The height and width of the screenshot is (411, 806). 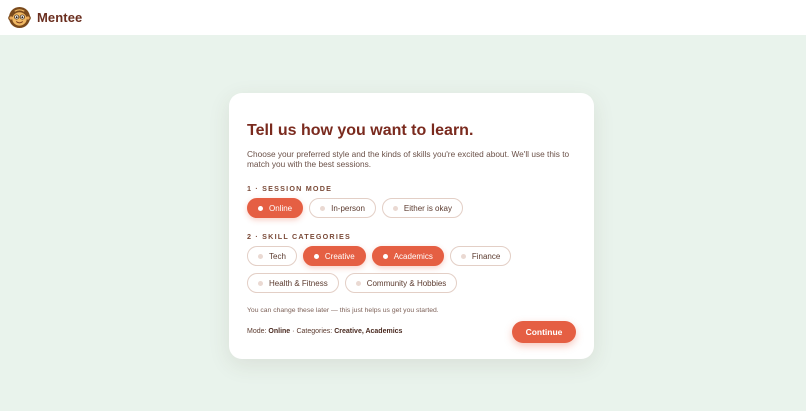 I want to click on page-title: Tell us how you want to learn., so click(x=360, y=130).